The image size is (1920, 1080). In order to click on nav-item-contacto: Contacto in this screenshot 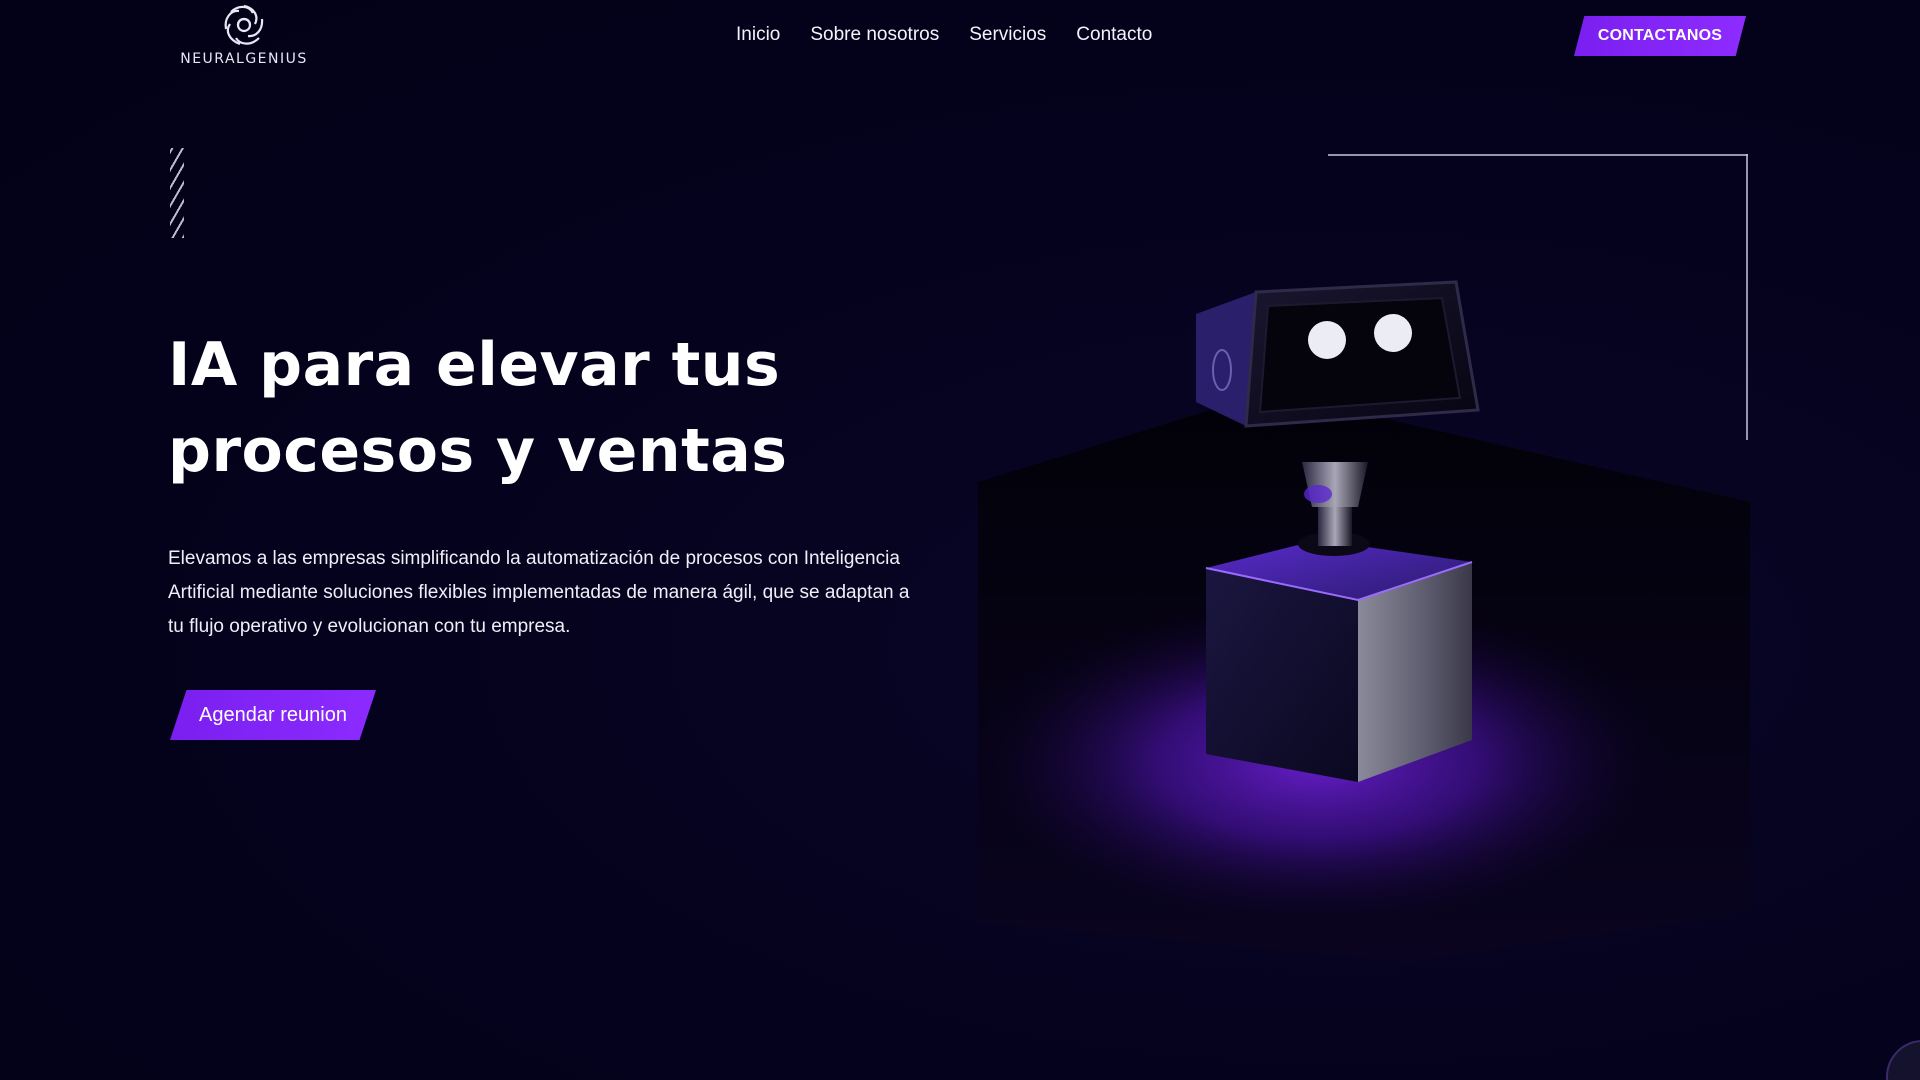, I will do `click(1114, 35)`.